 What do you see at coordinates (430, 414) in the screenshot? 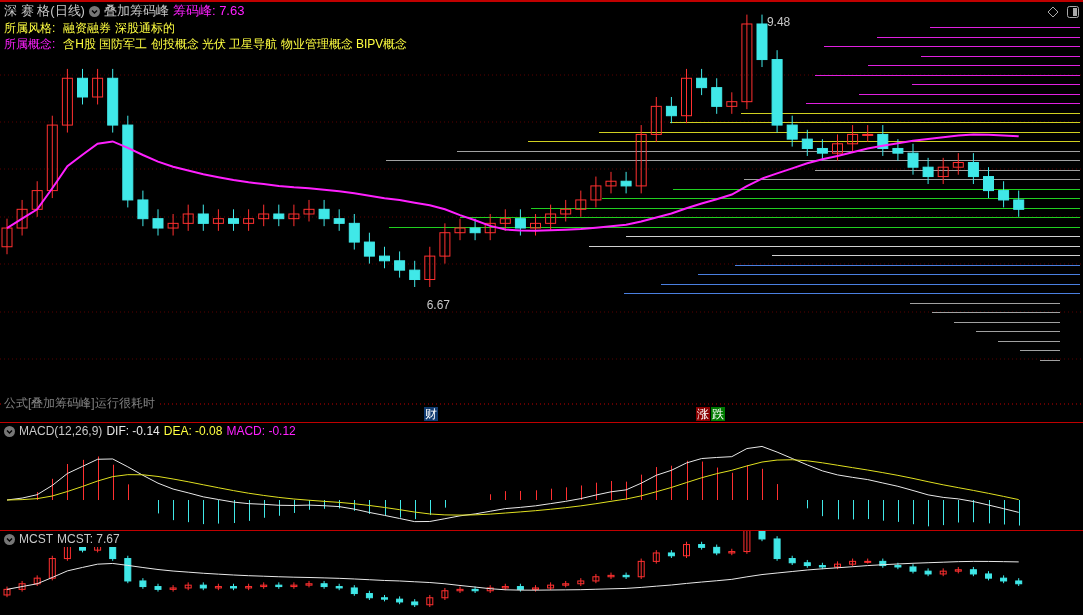
I see `event-badge: 财` at bounding box center [430, 414].